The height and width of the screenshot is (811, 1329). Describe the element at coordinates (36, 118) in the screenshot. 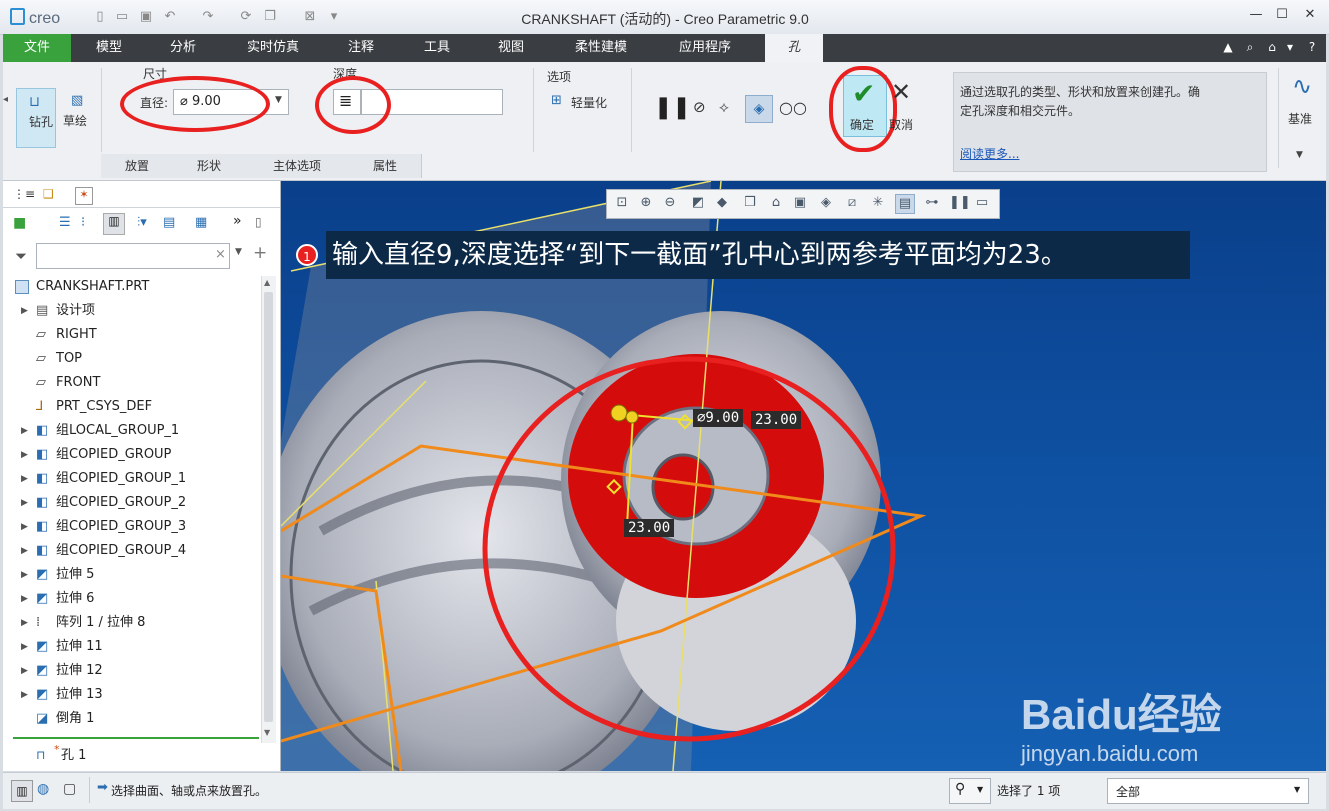

I see `drill-hole-button: ⊔ 钻孔` at that location.